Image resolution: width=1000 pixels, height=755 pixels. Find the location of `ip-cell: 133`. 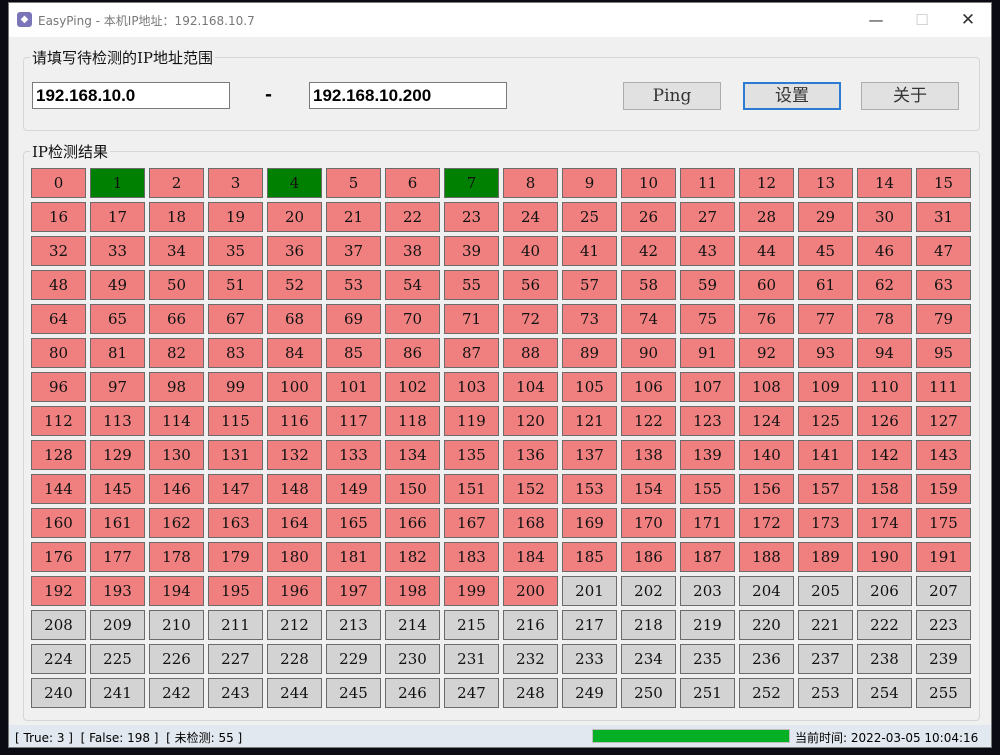

ip-cell: 133 is located at coordinates (353, 455).